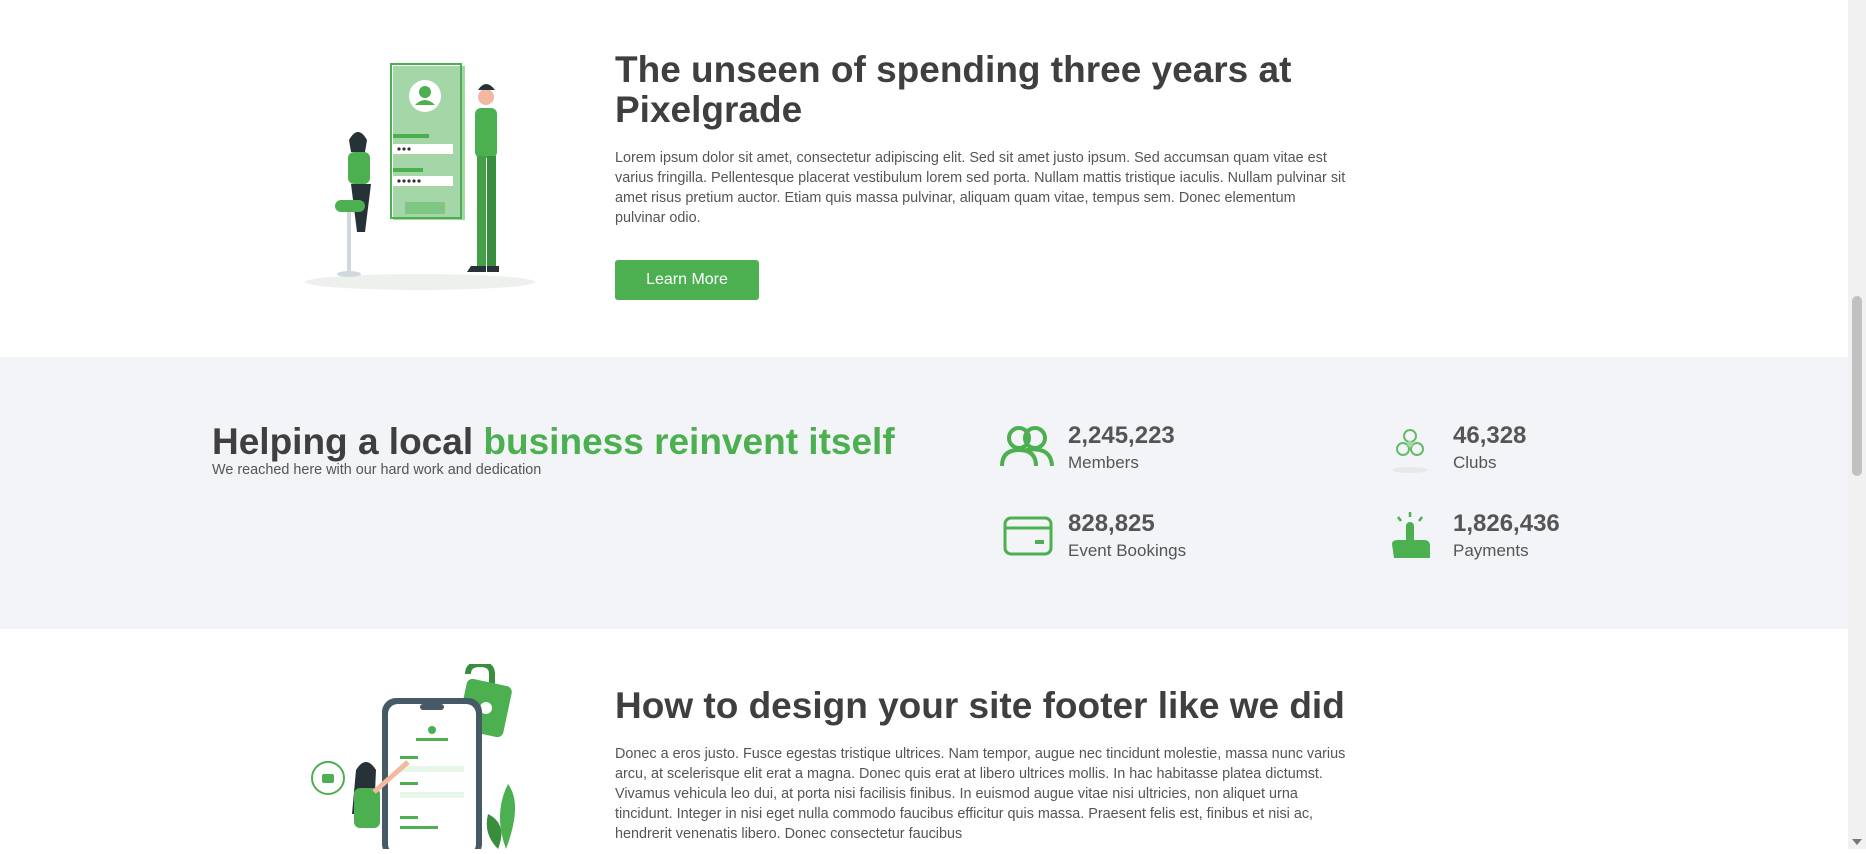 The width and height of the screenshot is (1866, 854). I want to click on clubs-icon, so click(1412, 448).